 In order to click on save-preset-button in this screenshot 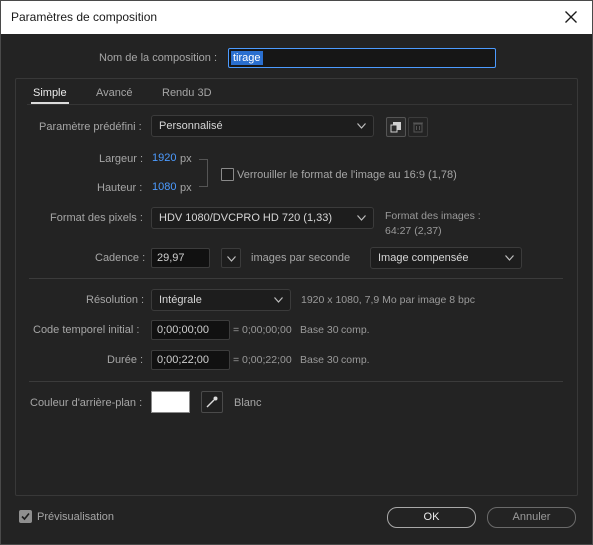, I will do `click(396, 127)`.